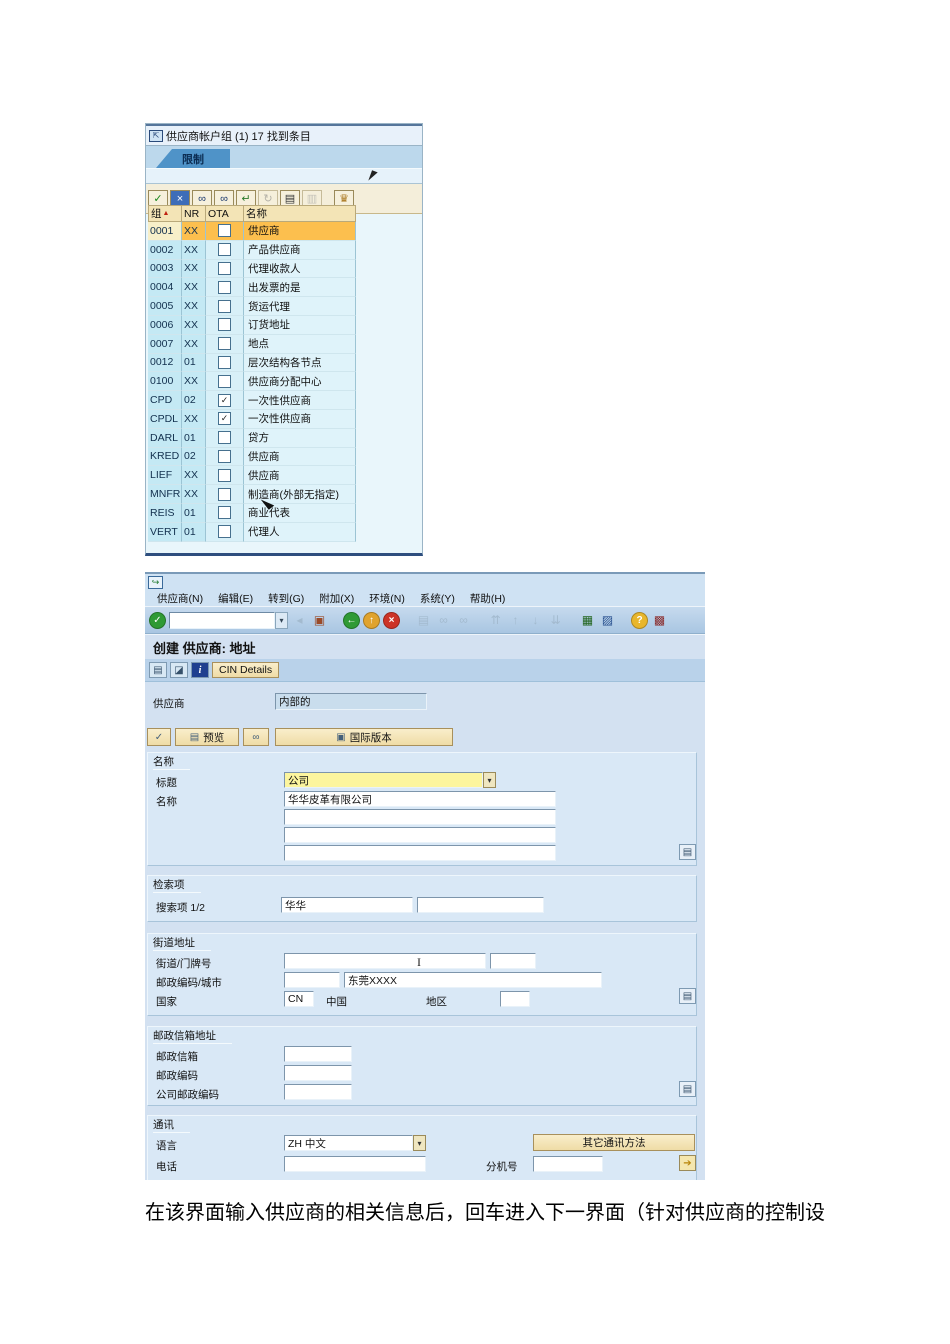  What do you see at coordinates (687, 852) in the screenshot?
I see `more-names-icon: ▤` at bounding box center [687, 852].